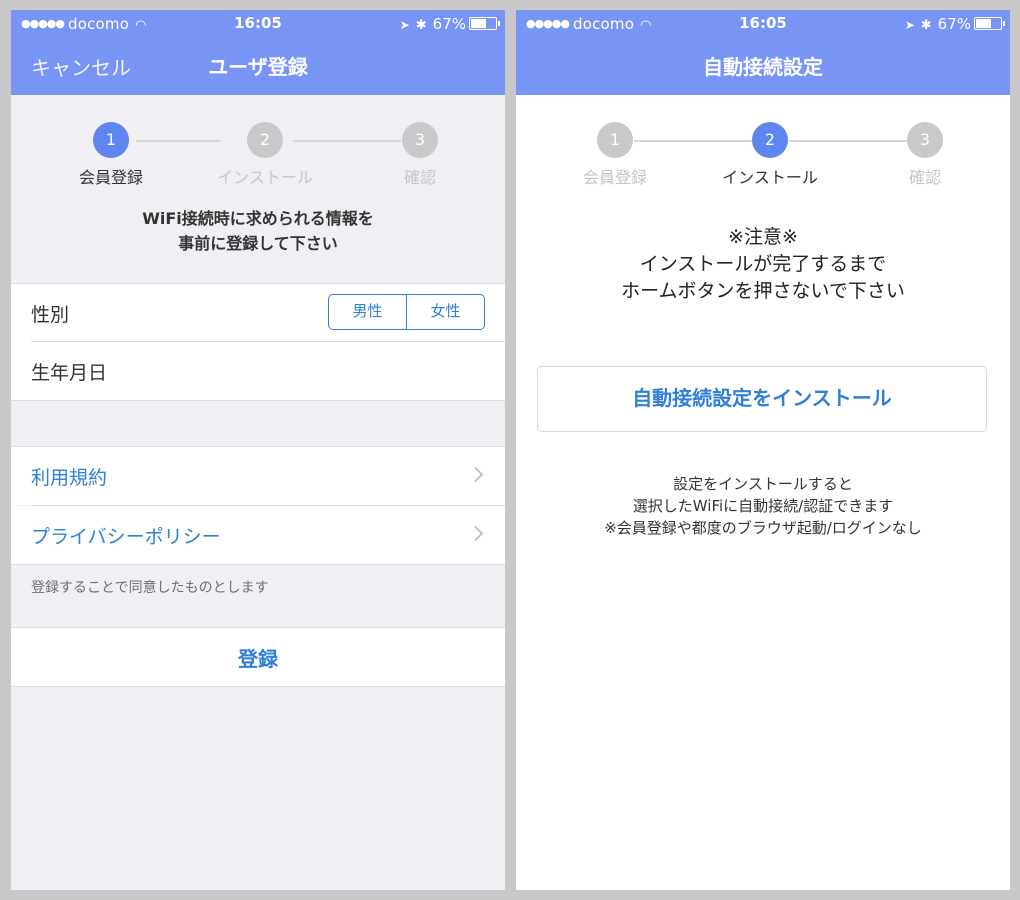 Image resolution: width=1020 pixels, height=900 pixels. I want to click on intro-line: 事前に登録して下さい, so click(258, 243).